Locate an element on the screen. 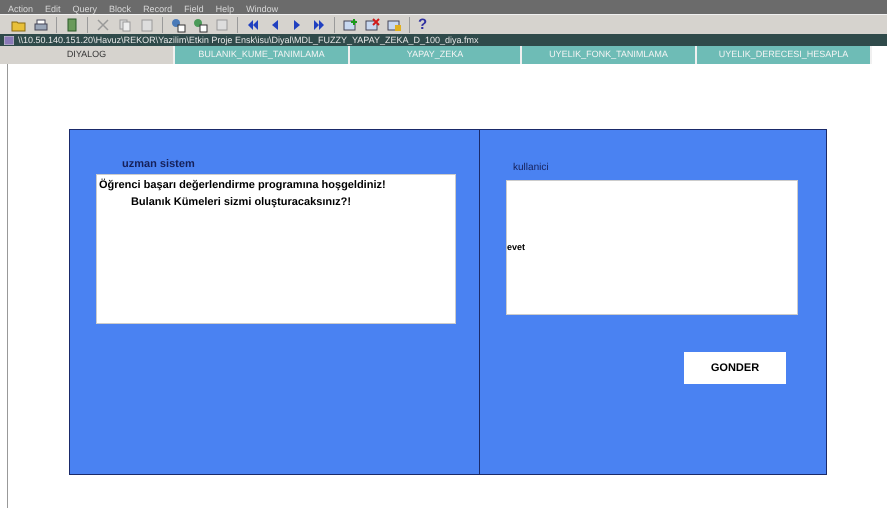 The image size is (887, 508). insert-record-icon is located at coordinates (350, 24).